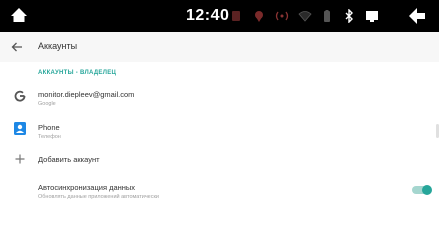 The image size is (439, 247). What do you see at coordinates (49, 127) in the screenshot?
I see `account-name: Phone` at bounding box center [49, 127].